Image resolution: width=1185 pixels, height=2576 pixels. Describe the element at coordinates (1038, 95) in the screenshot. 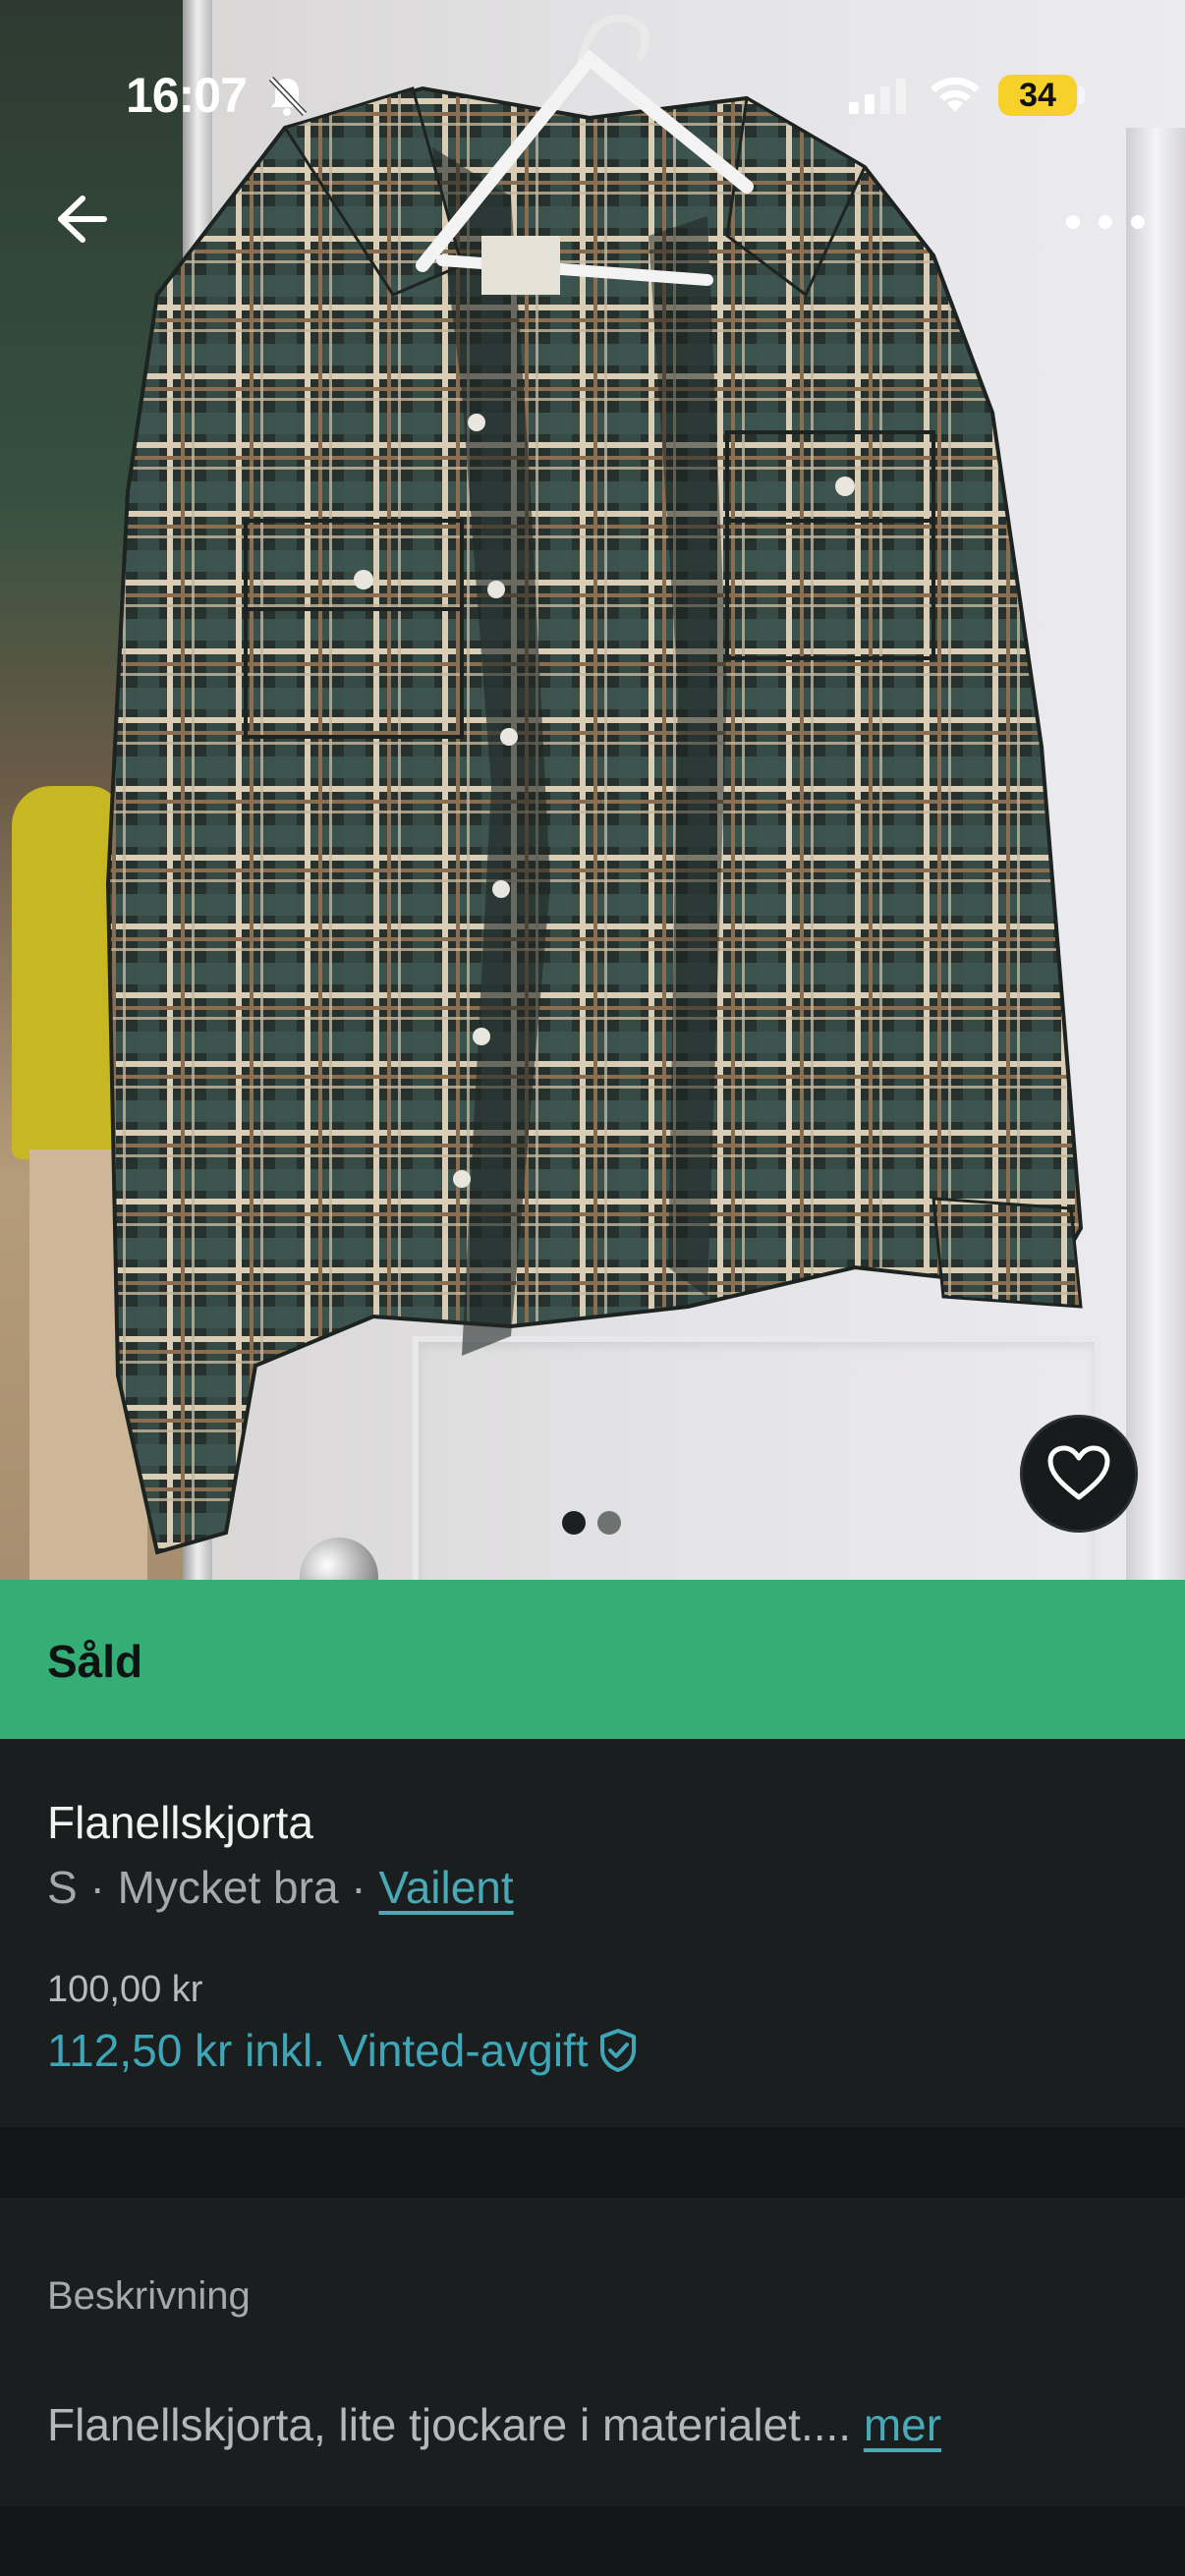

I see `battery-icon: 34` at that location.